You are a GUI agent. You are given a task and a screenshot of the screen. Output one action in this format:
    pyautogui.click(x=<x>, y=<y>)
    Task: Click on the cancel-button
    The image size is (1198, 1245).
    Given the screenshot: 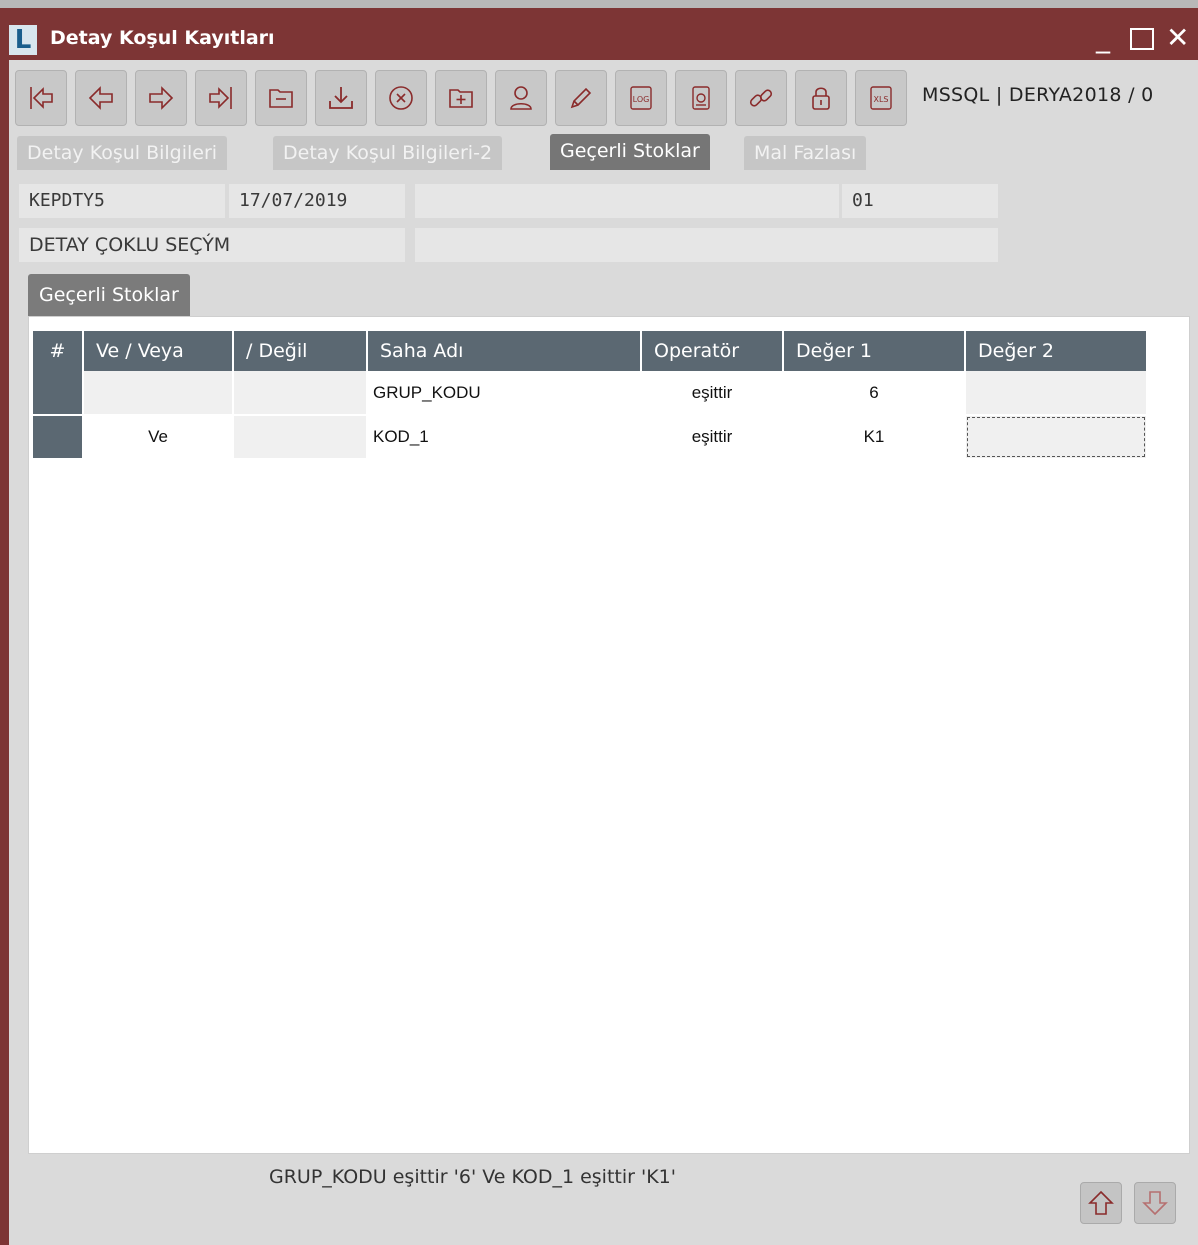 What is the action you would take?
    pyautogui.click(x=401, y=98)
    